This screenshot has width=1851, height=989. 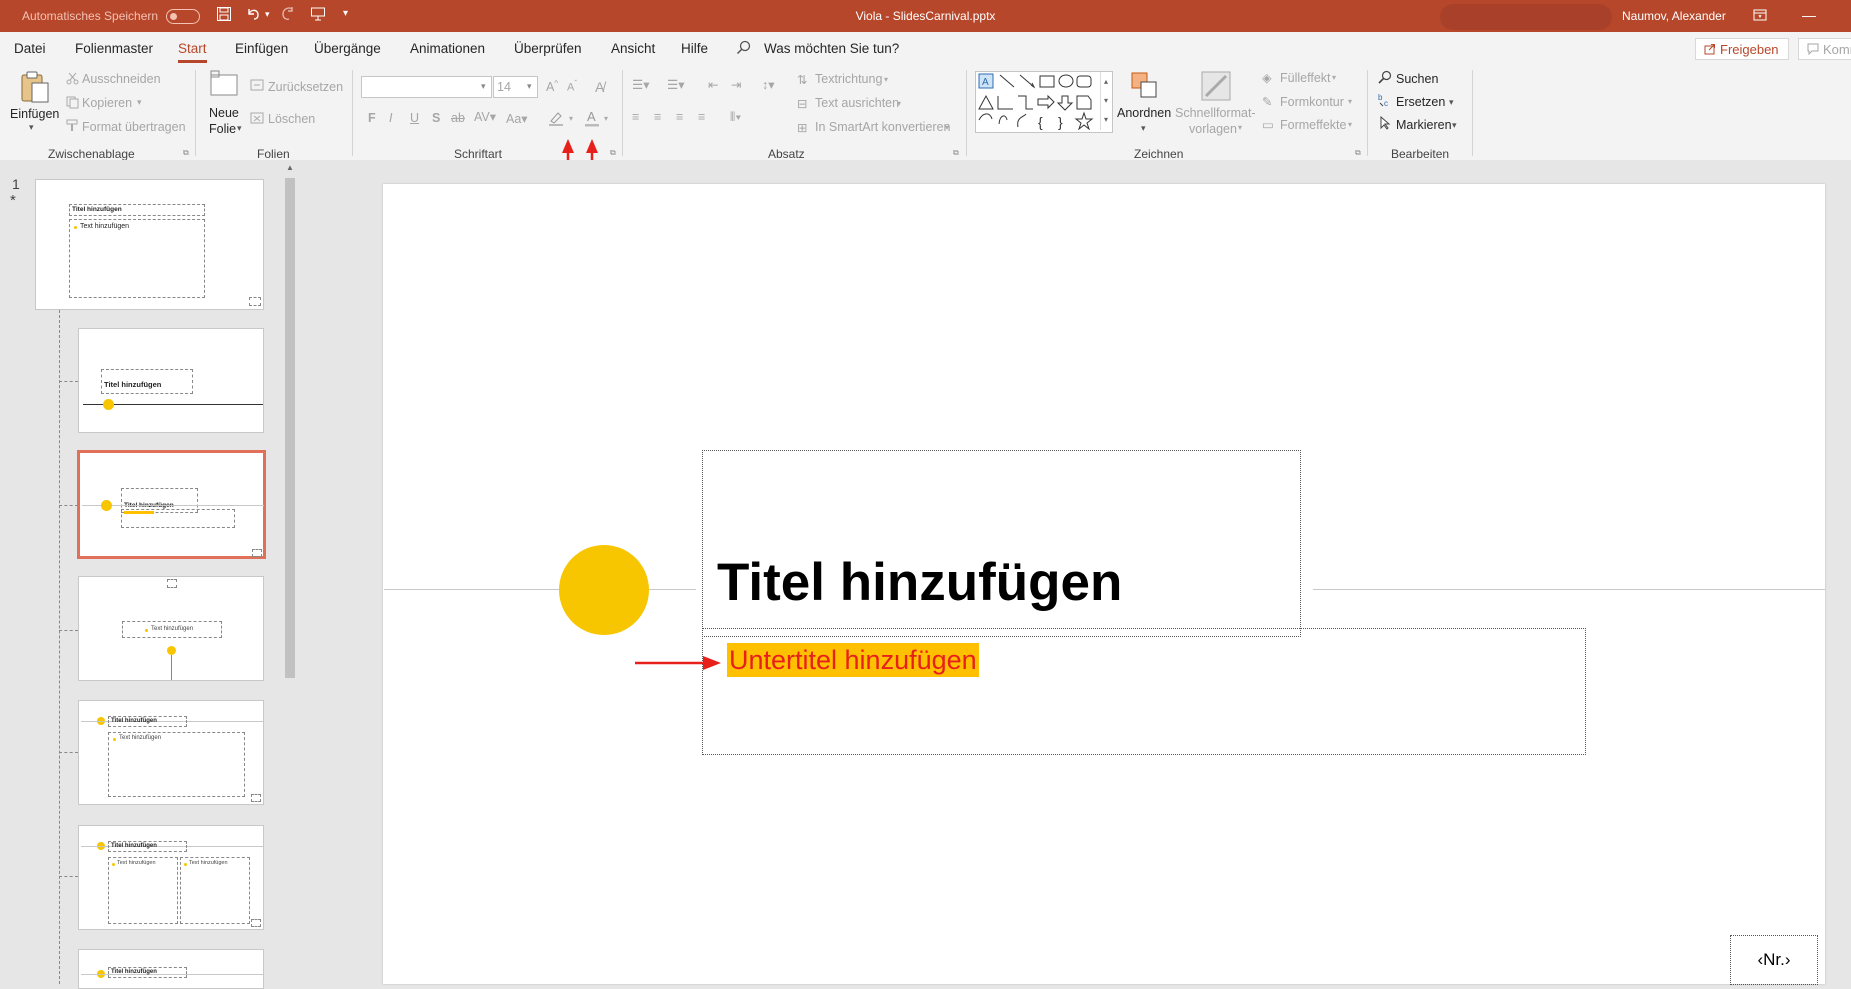 What do you see at coordinates (239, 128) in the screenshot?
I see `new-slide-dropdown-icon: ▾` at bounding box center [239, 128].